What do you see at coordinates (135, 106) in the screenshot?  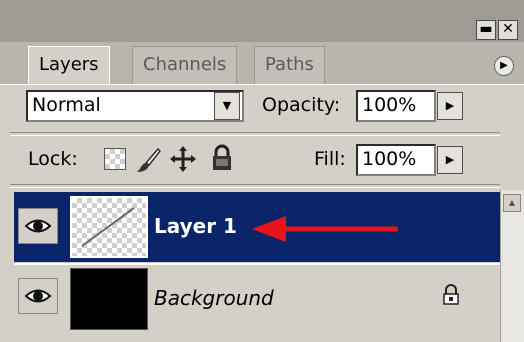 I see `blend-mode-select: Normal` at bounding box center [135, 106].